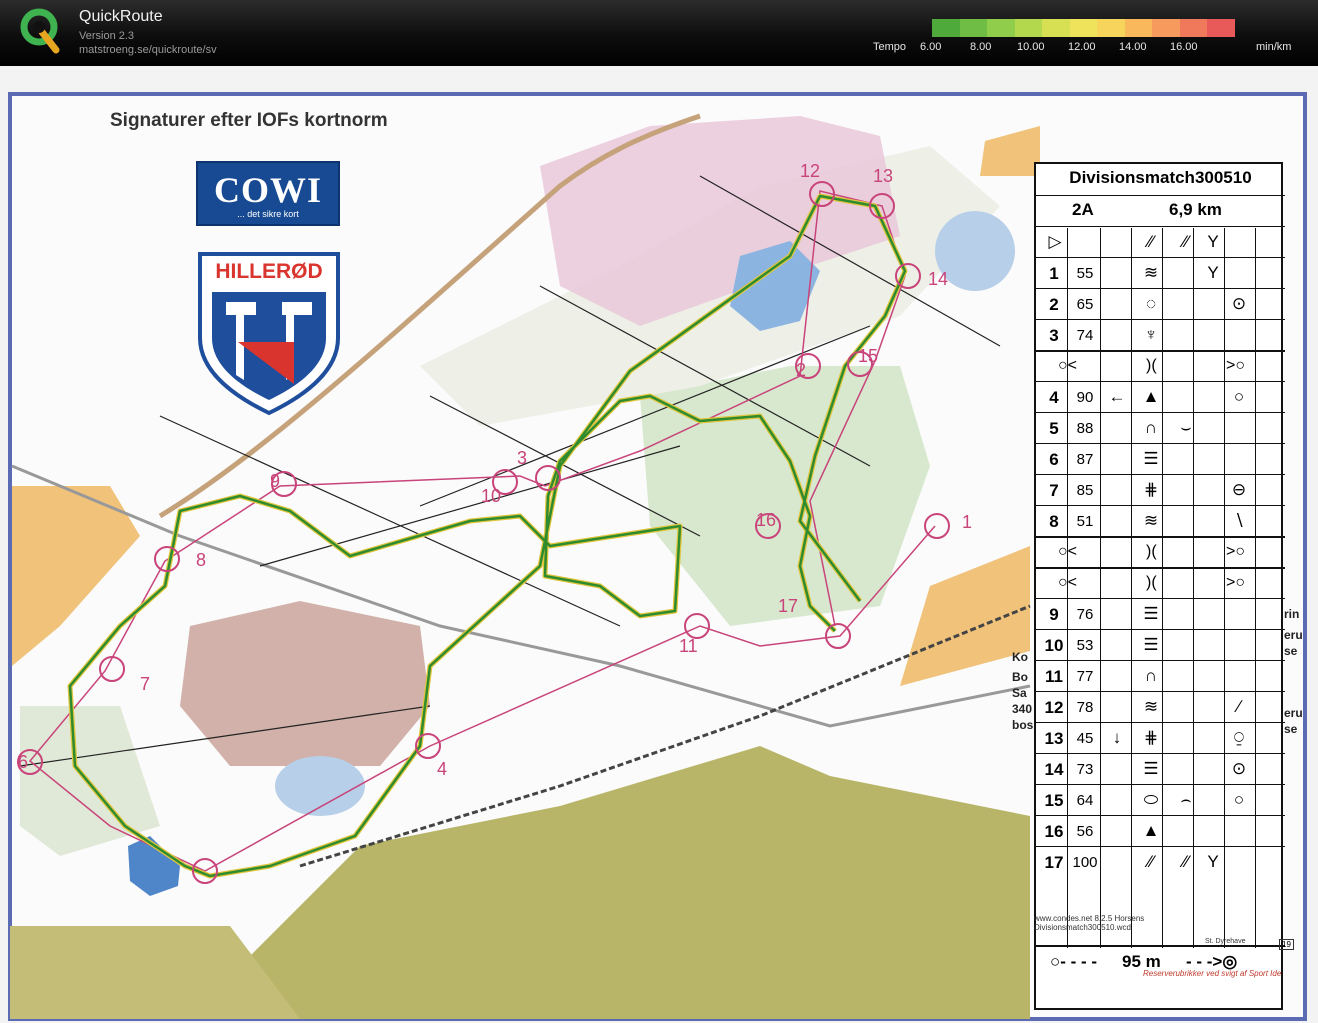 The width and height of the screenshot is (1318, 1023). I want to click on top-icon: ⊙, so click(1239, 768).